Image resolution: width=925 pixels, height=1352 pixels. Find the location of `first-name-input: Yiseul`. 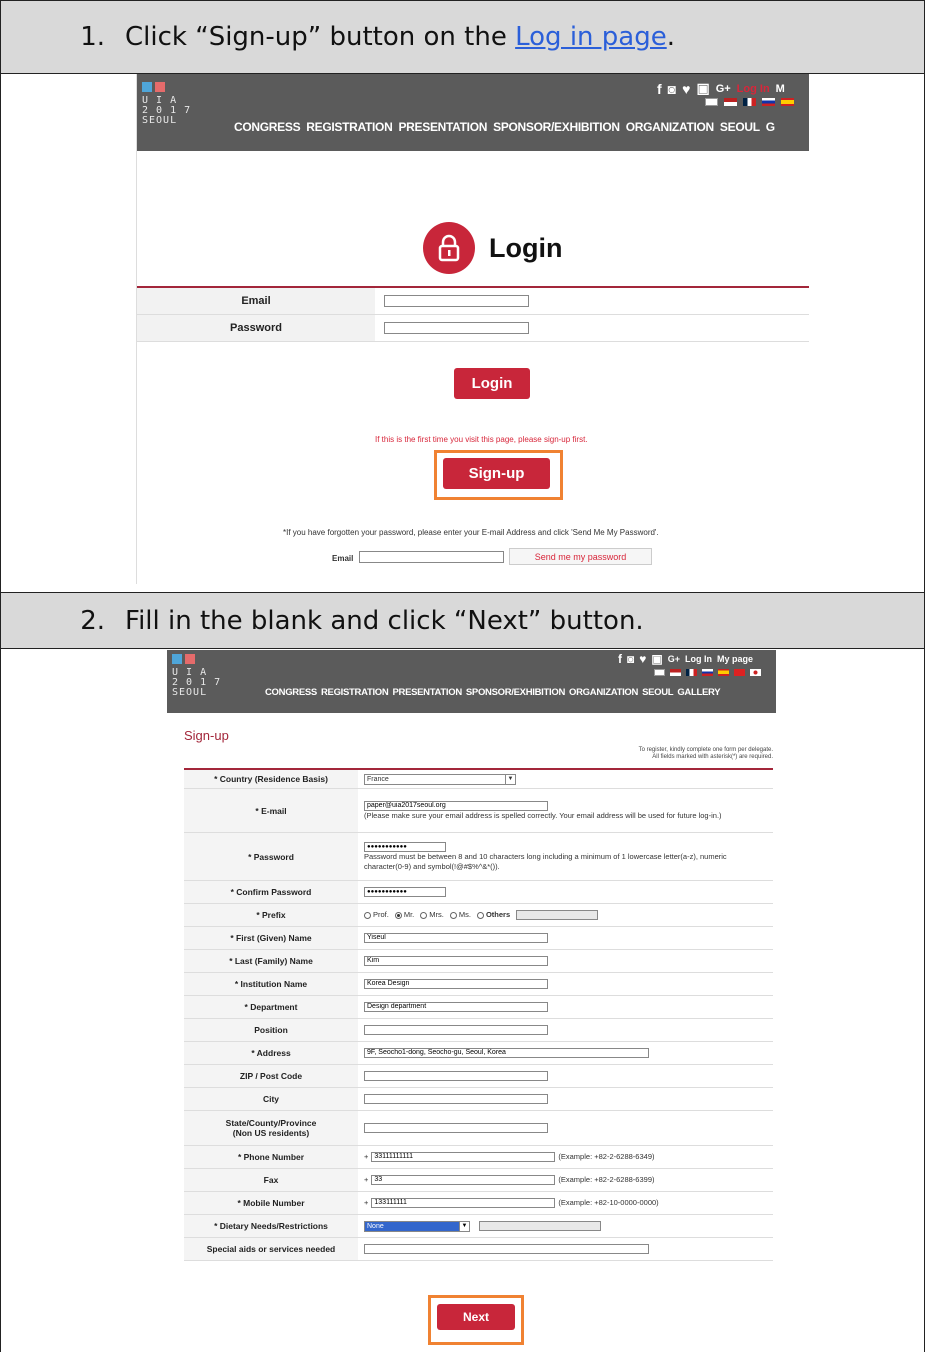

first-name-input: Yiseul is located at coordinates (456, 938).